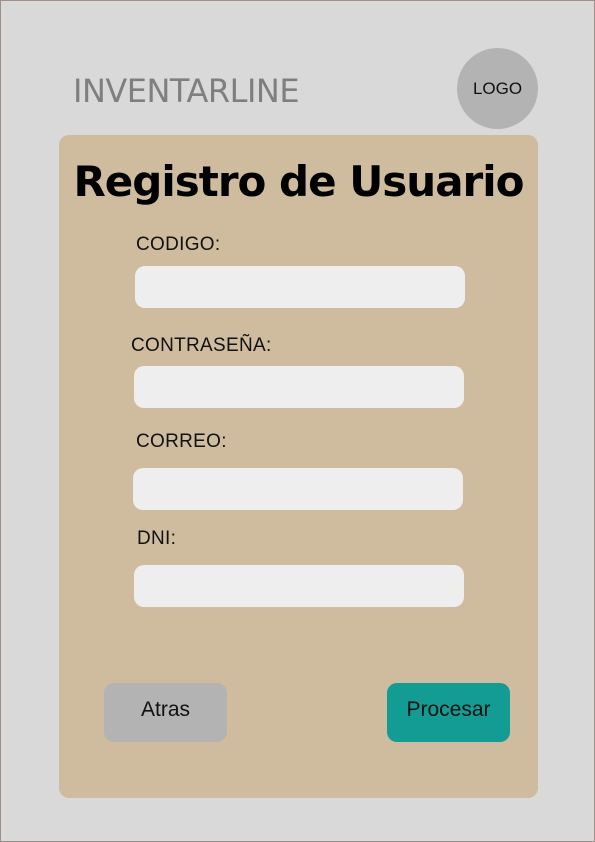 This screenshot has height=842, width=595. Describe the element at coordinates (181, 441) in the screenshot. I see `correo-label: CORREO:` at that location.